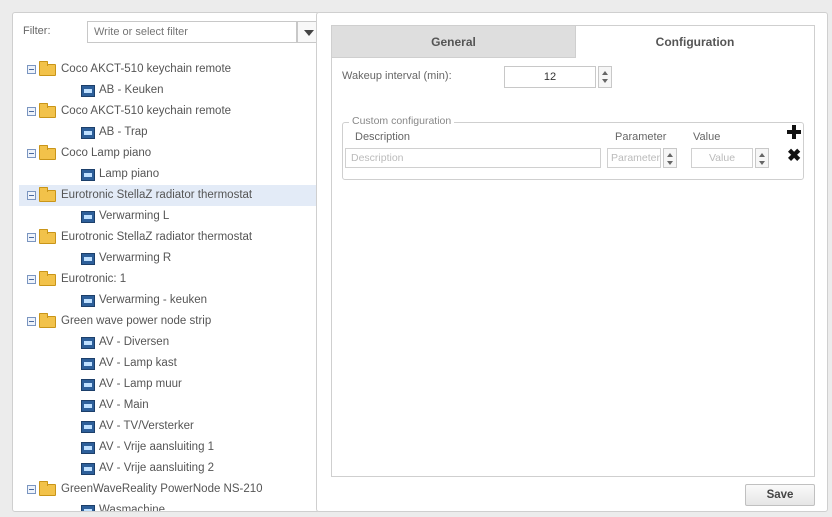 Image resolution: width=832 pixels, height=517 pixels. I want to click on tree-node-group: Green wave power node strip, so click(169, 321).